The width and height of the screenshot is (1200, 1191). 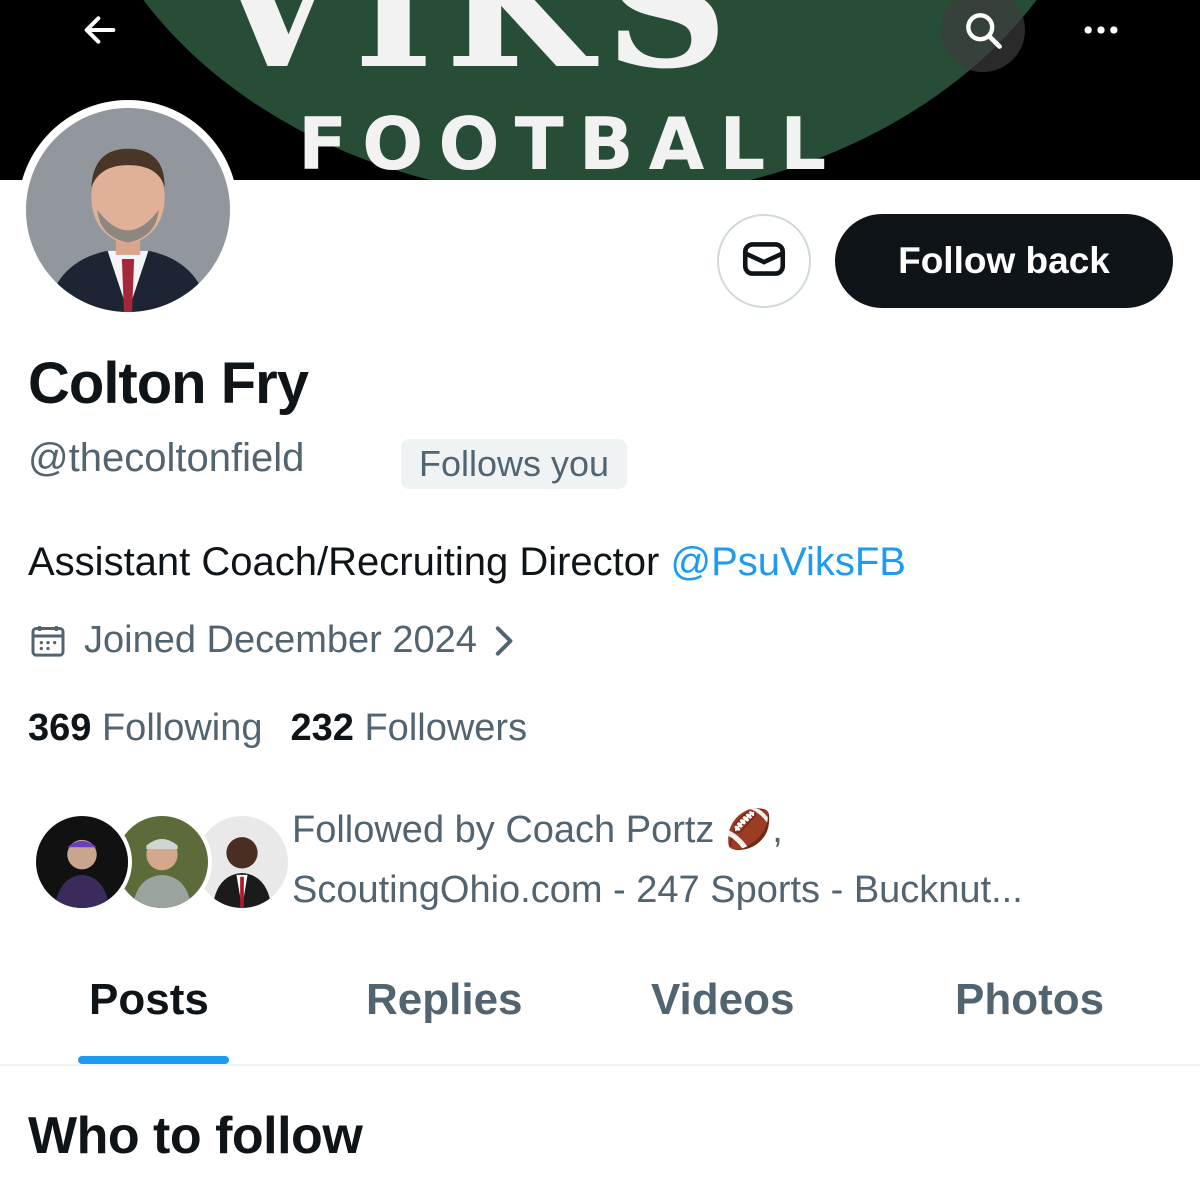 What do you see at coordinates (100, 30) in the screenshot?
I see `back-arrow-icon` at bounding box center [100, 30].